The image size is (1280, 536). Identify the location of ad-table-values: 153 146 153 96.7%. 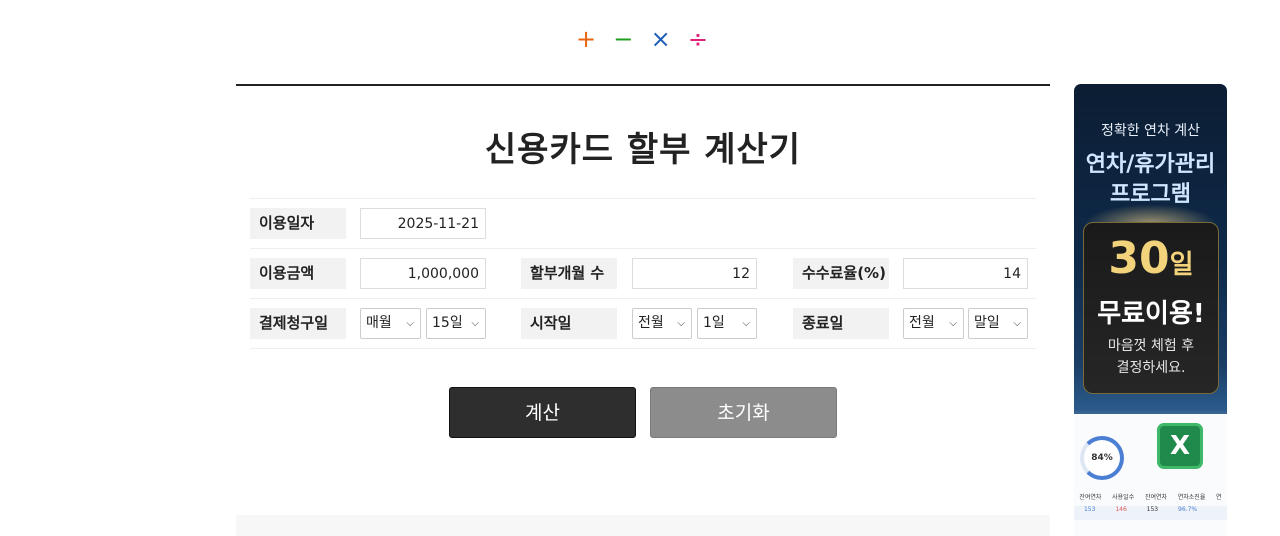
(1150, 513).